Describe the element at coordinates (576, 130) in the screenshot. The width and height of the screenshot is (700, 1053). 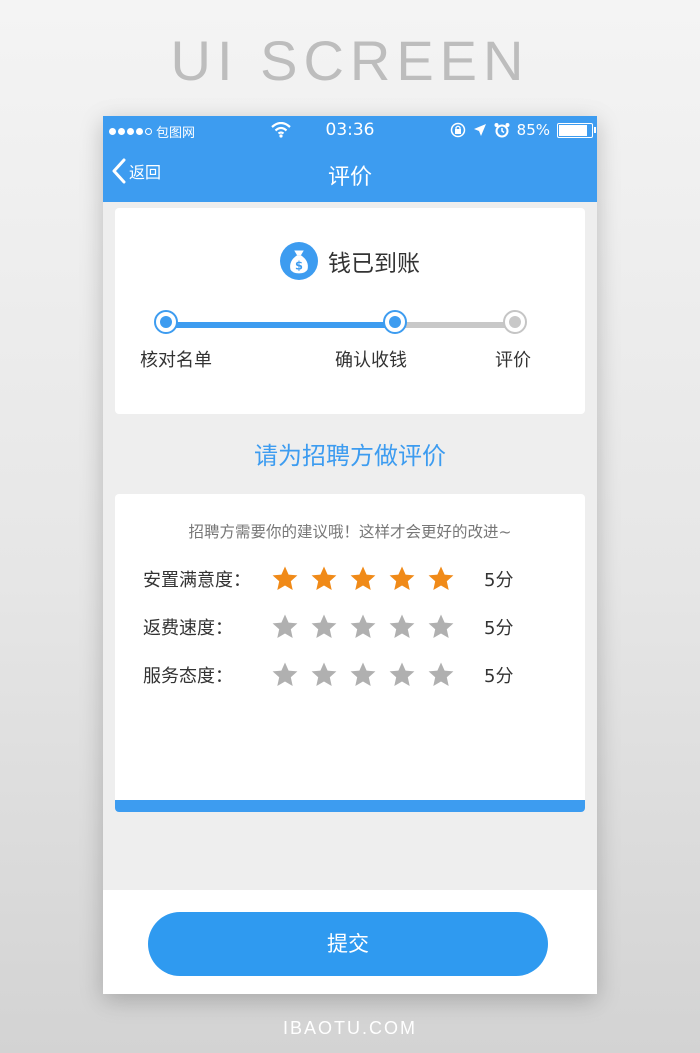
I see `battery-icon` at that location.